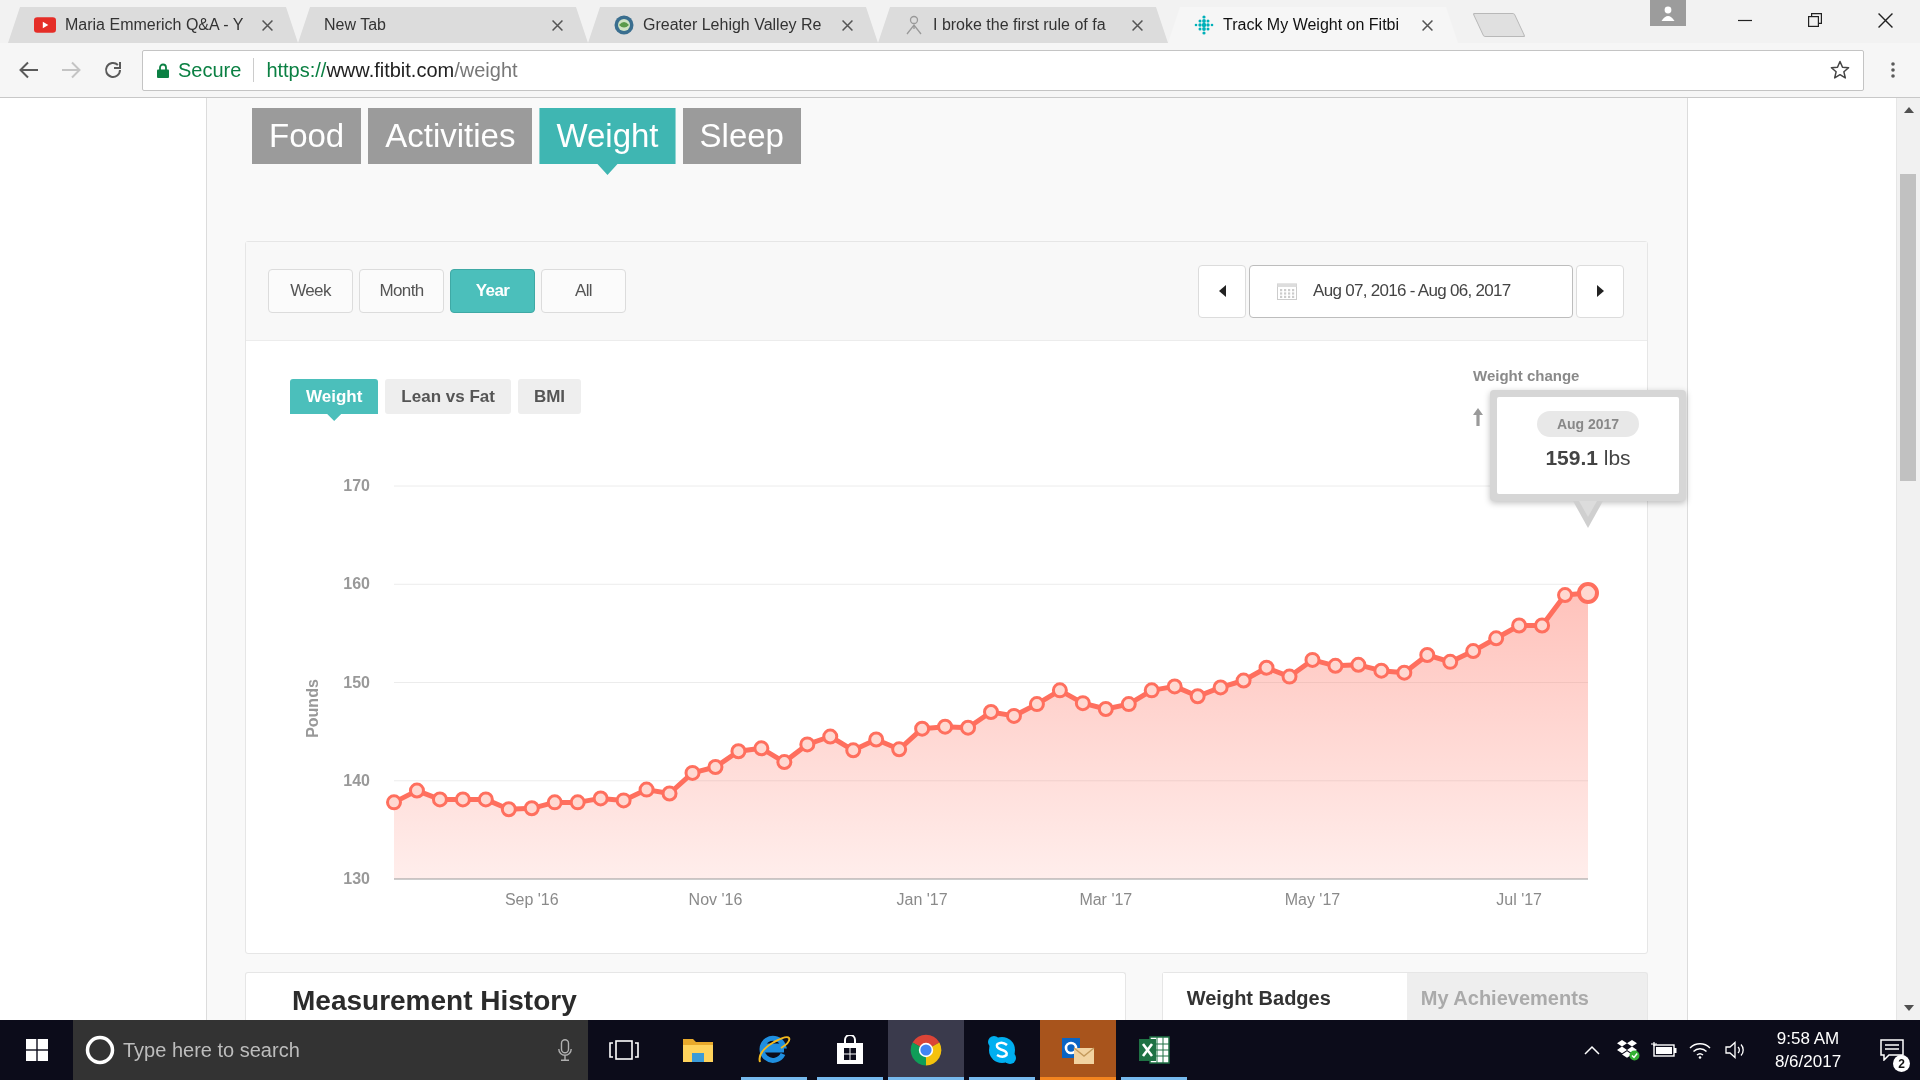 The width and height of the screenshot is (1920, 1080). What do you see at coordinates (1023, 25) in the screenshot?
I see `browser-tab: I broke the first rule of fa` at bounding box center [1023, 25].